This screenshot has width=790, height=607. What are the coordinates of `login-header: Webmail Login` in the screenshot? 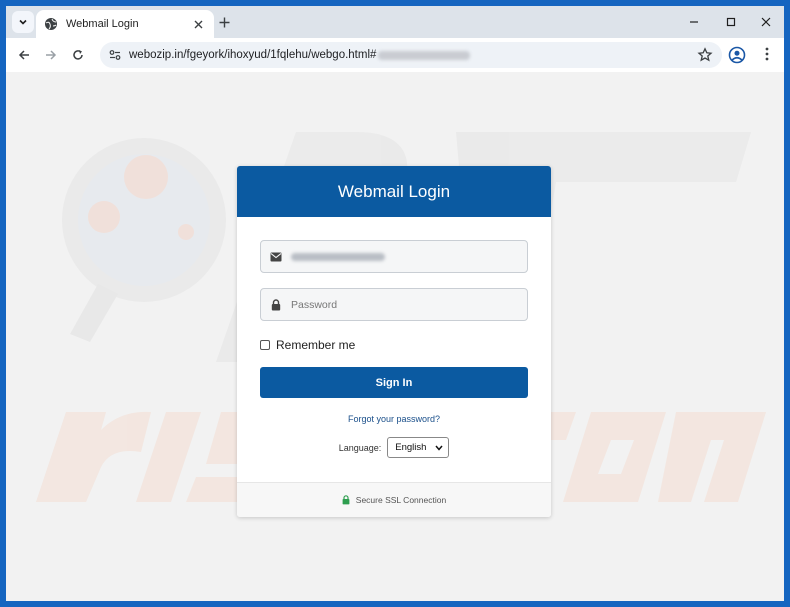 It's located at (394, 191).